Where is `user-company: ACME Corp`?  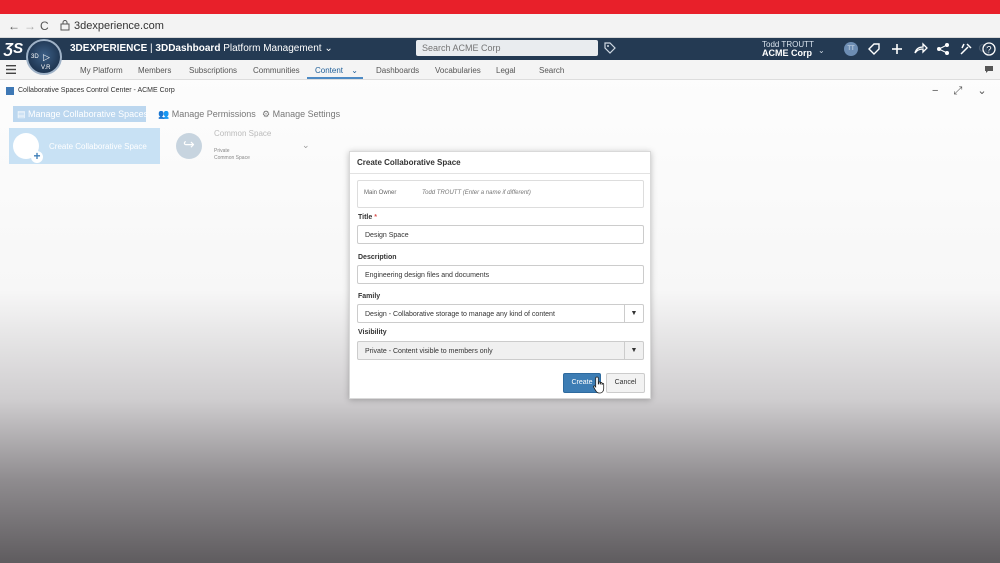 user-company: ACME Corp is located at coordinates (787, 53).